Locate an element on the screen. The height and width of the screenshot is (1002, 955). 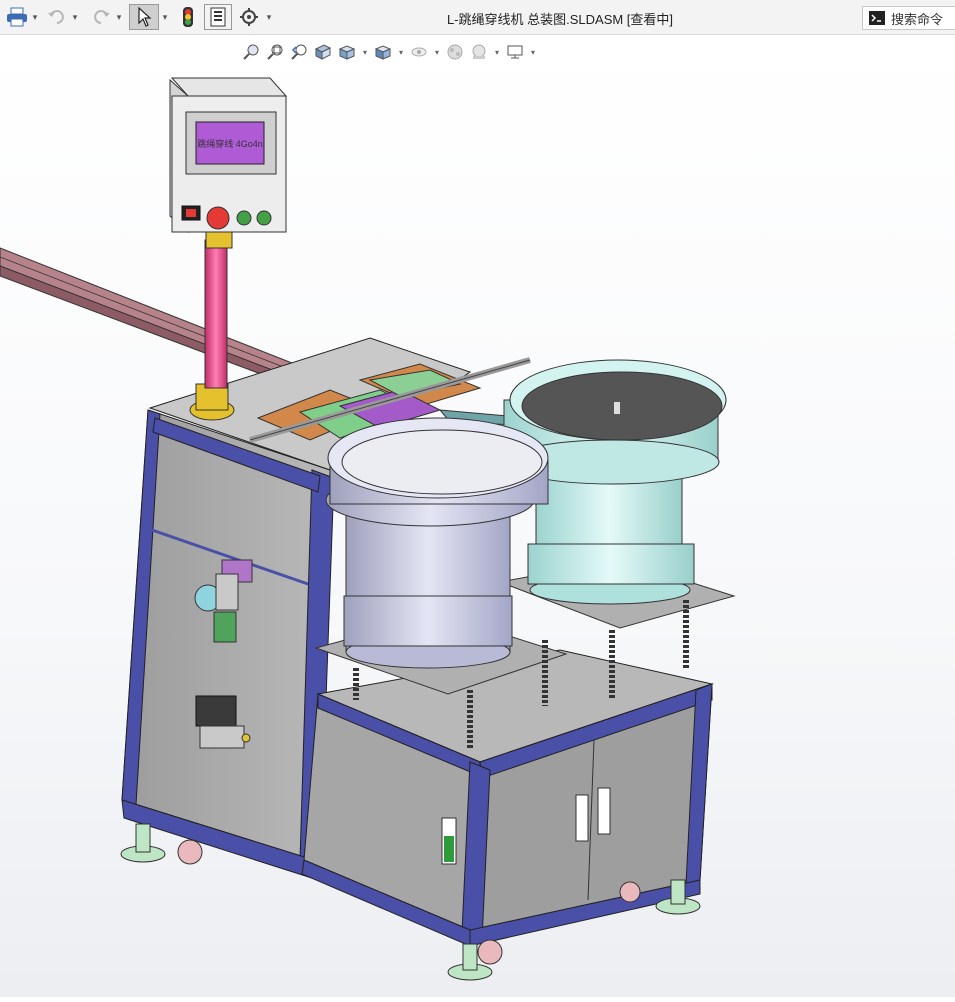
redo-dropdown: ▾ is located at coordinates (119, 17).